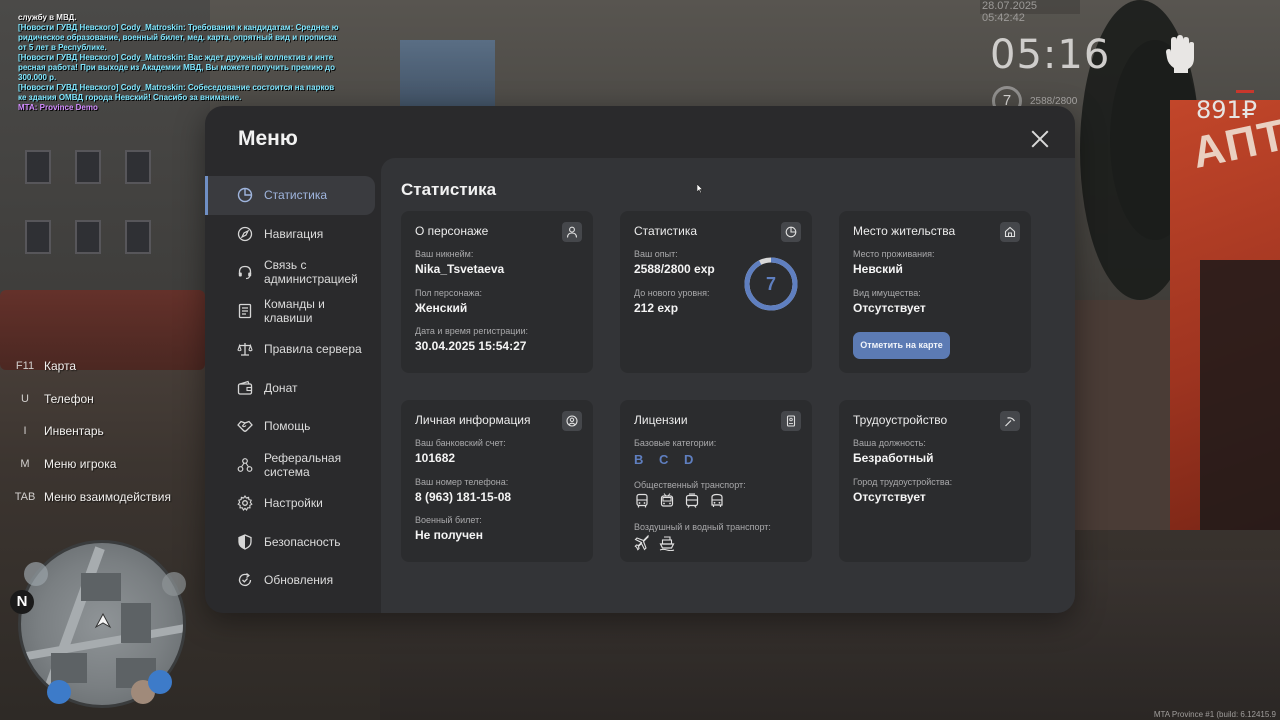 This screenshot has width=1280, height=720. Describe the element at coordinates (449, 535) in the screenshot. I see `military-id-value: Не получен` at that location.